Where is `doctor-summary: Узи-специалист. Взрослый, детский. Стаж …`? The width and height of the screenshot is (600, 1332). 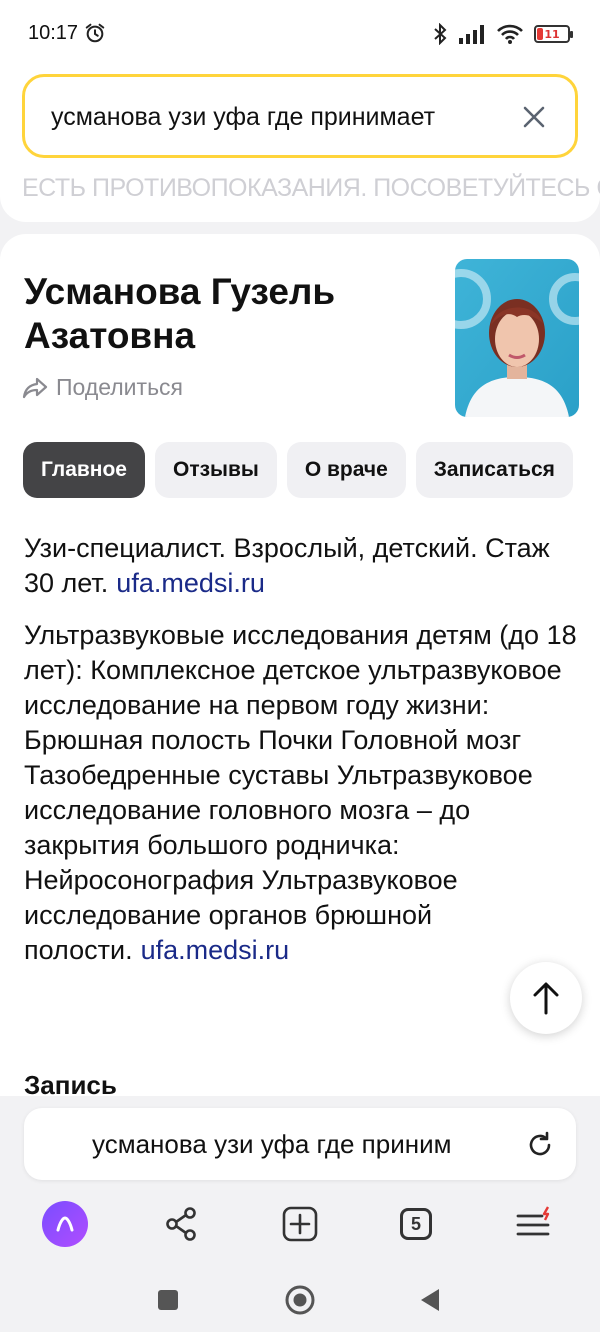 doctor-summary: Узи-специалист. Взрослый, детский. Стаж … is located at coordinates (304, 566).